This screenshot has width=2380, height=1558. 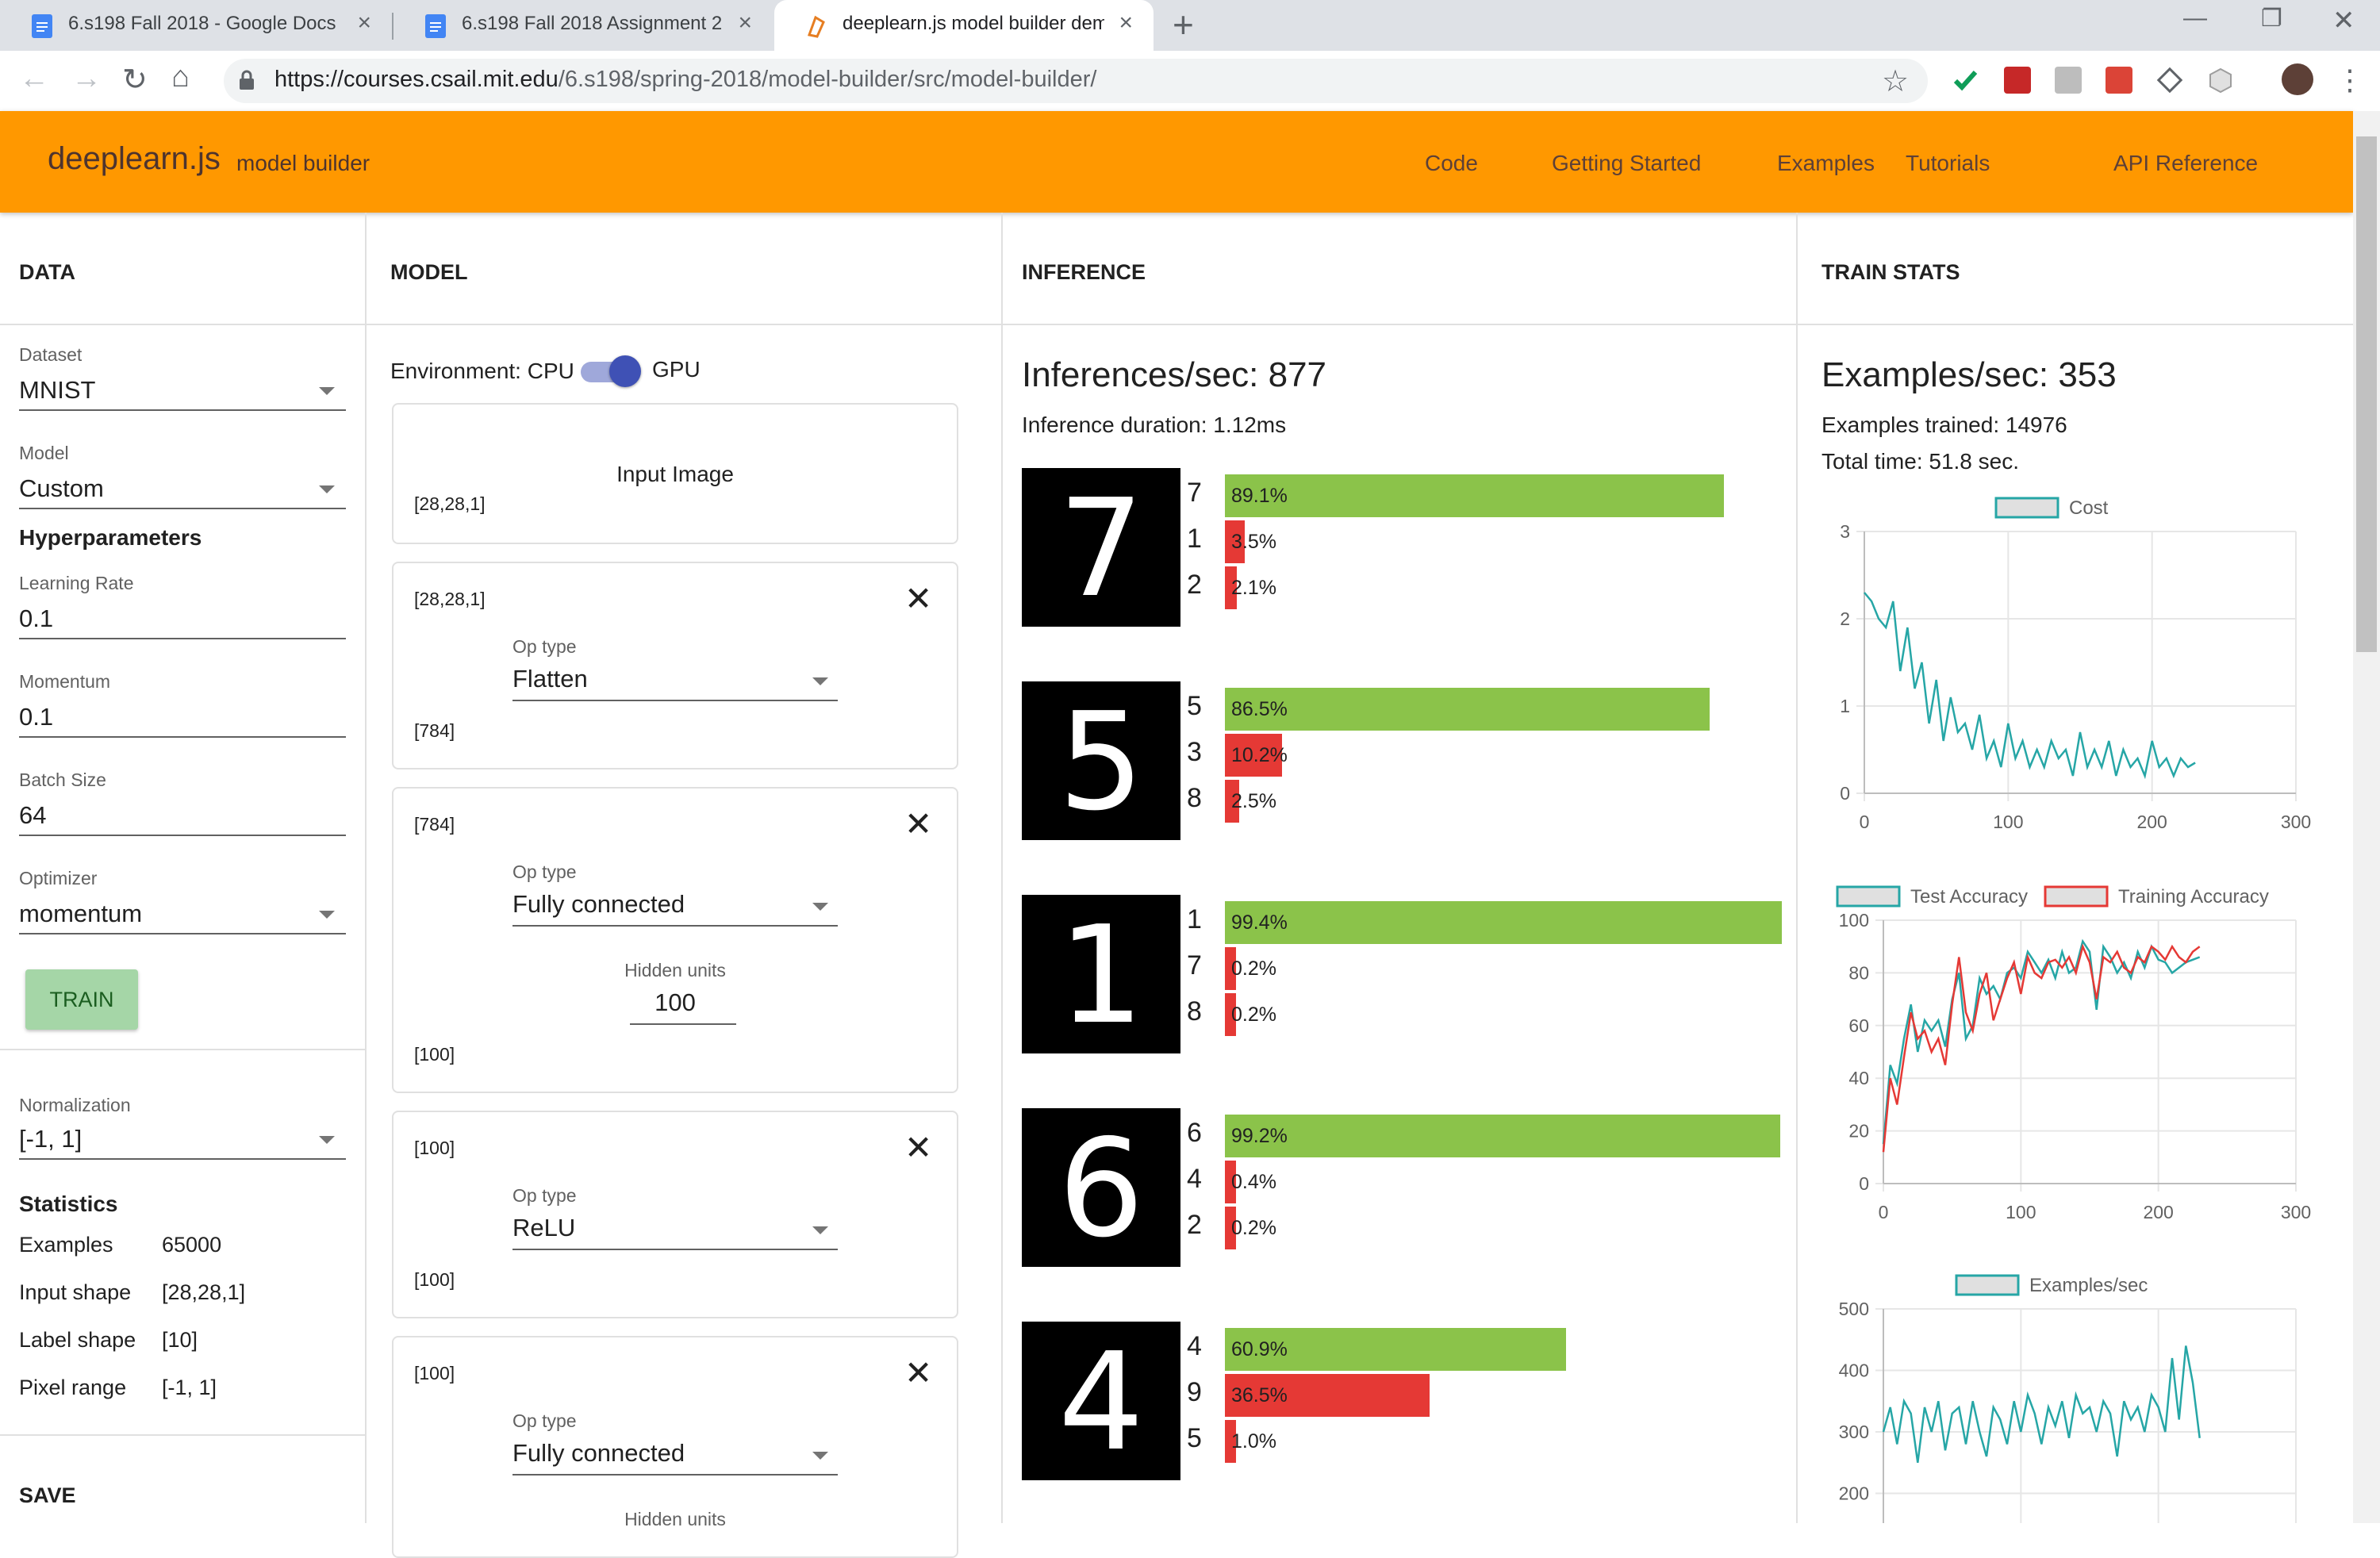 I want to click on prediction-label: 2, so click(x=1194, y=585).